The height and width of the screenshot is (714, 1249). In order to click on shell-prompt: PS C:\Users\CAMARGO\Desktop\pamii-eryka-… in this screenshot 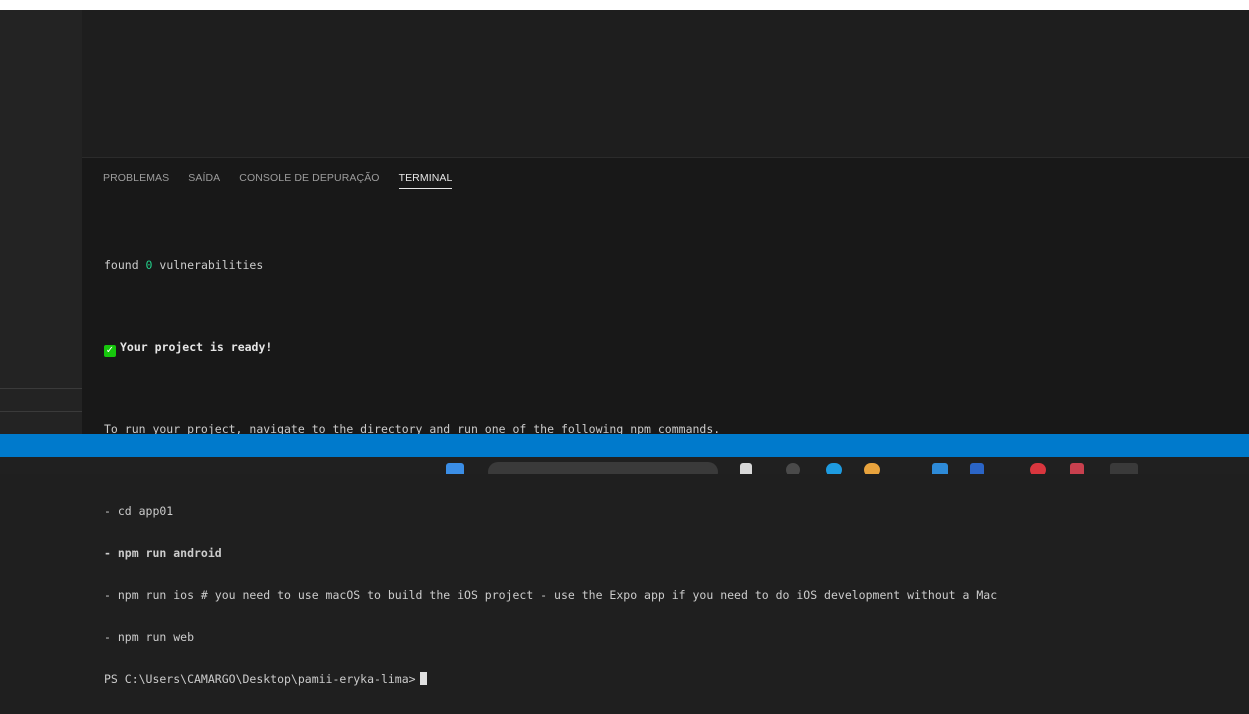, I will do `click(260, 679)`.